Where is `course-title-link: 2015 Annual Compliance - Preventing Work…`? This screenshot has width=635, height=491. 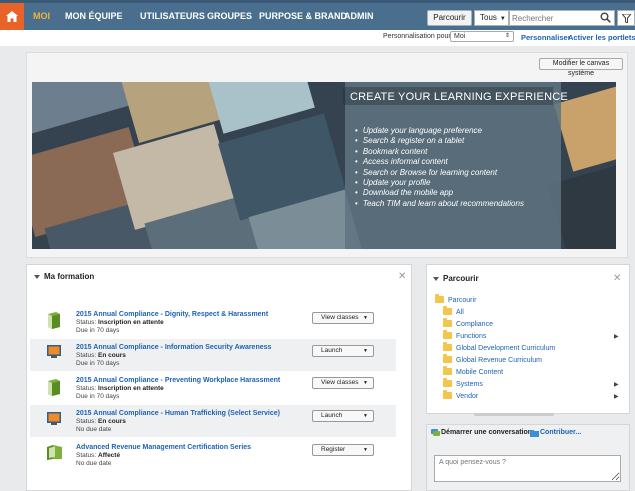
course-title-link: 2015 Annual Compliance - Preventing Work… is located at coordinates (178, 380).